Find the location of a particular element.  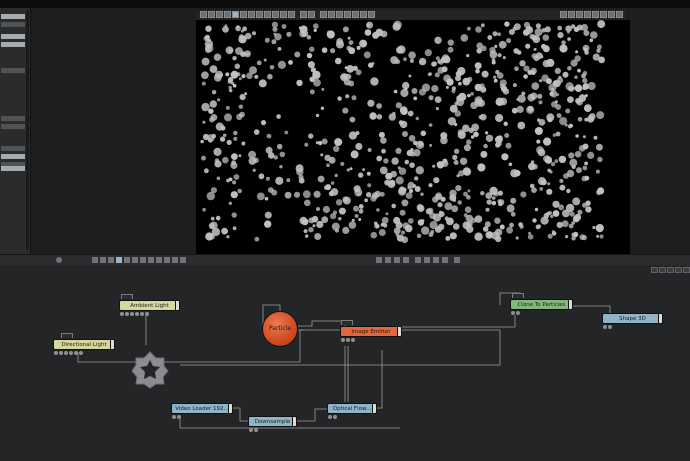

node-label: Directional Light is located at coordinates (84, 345).